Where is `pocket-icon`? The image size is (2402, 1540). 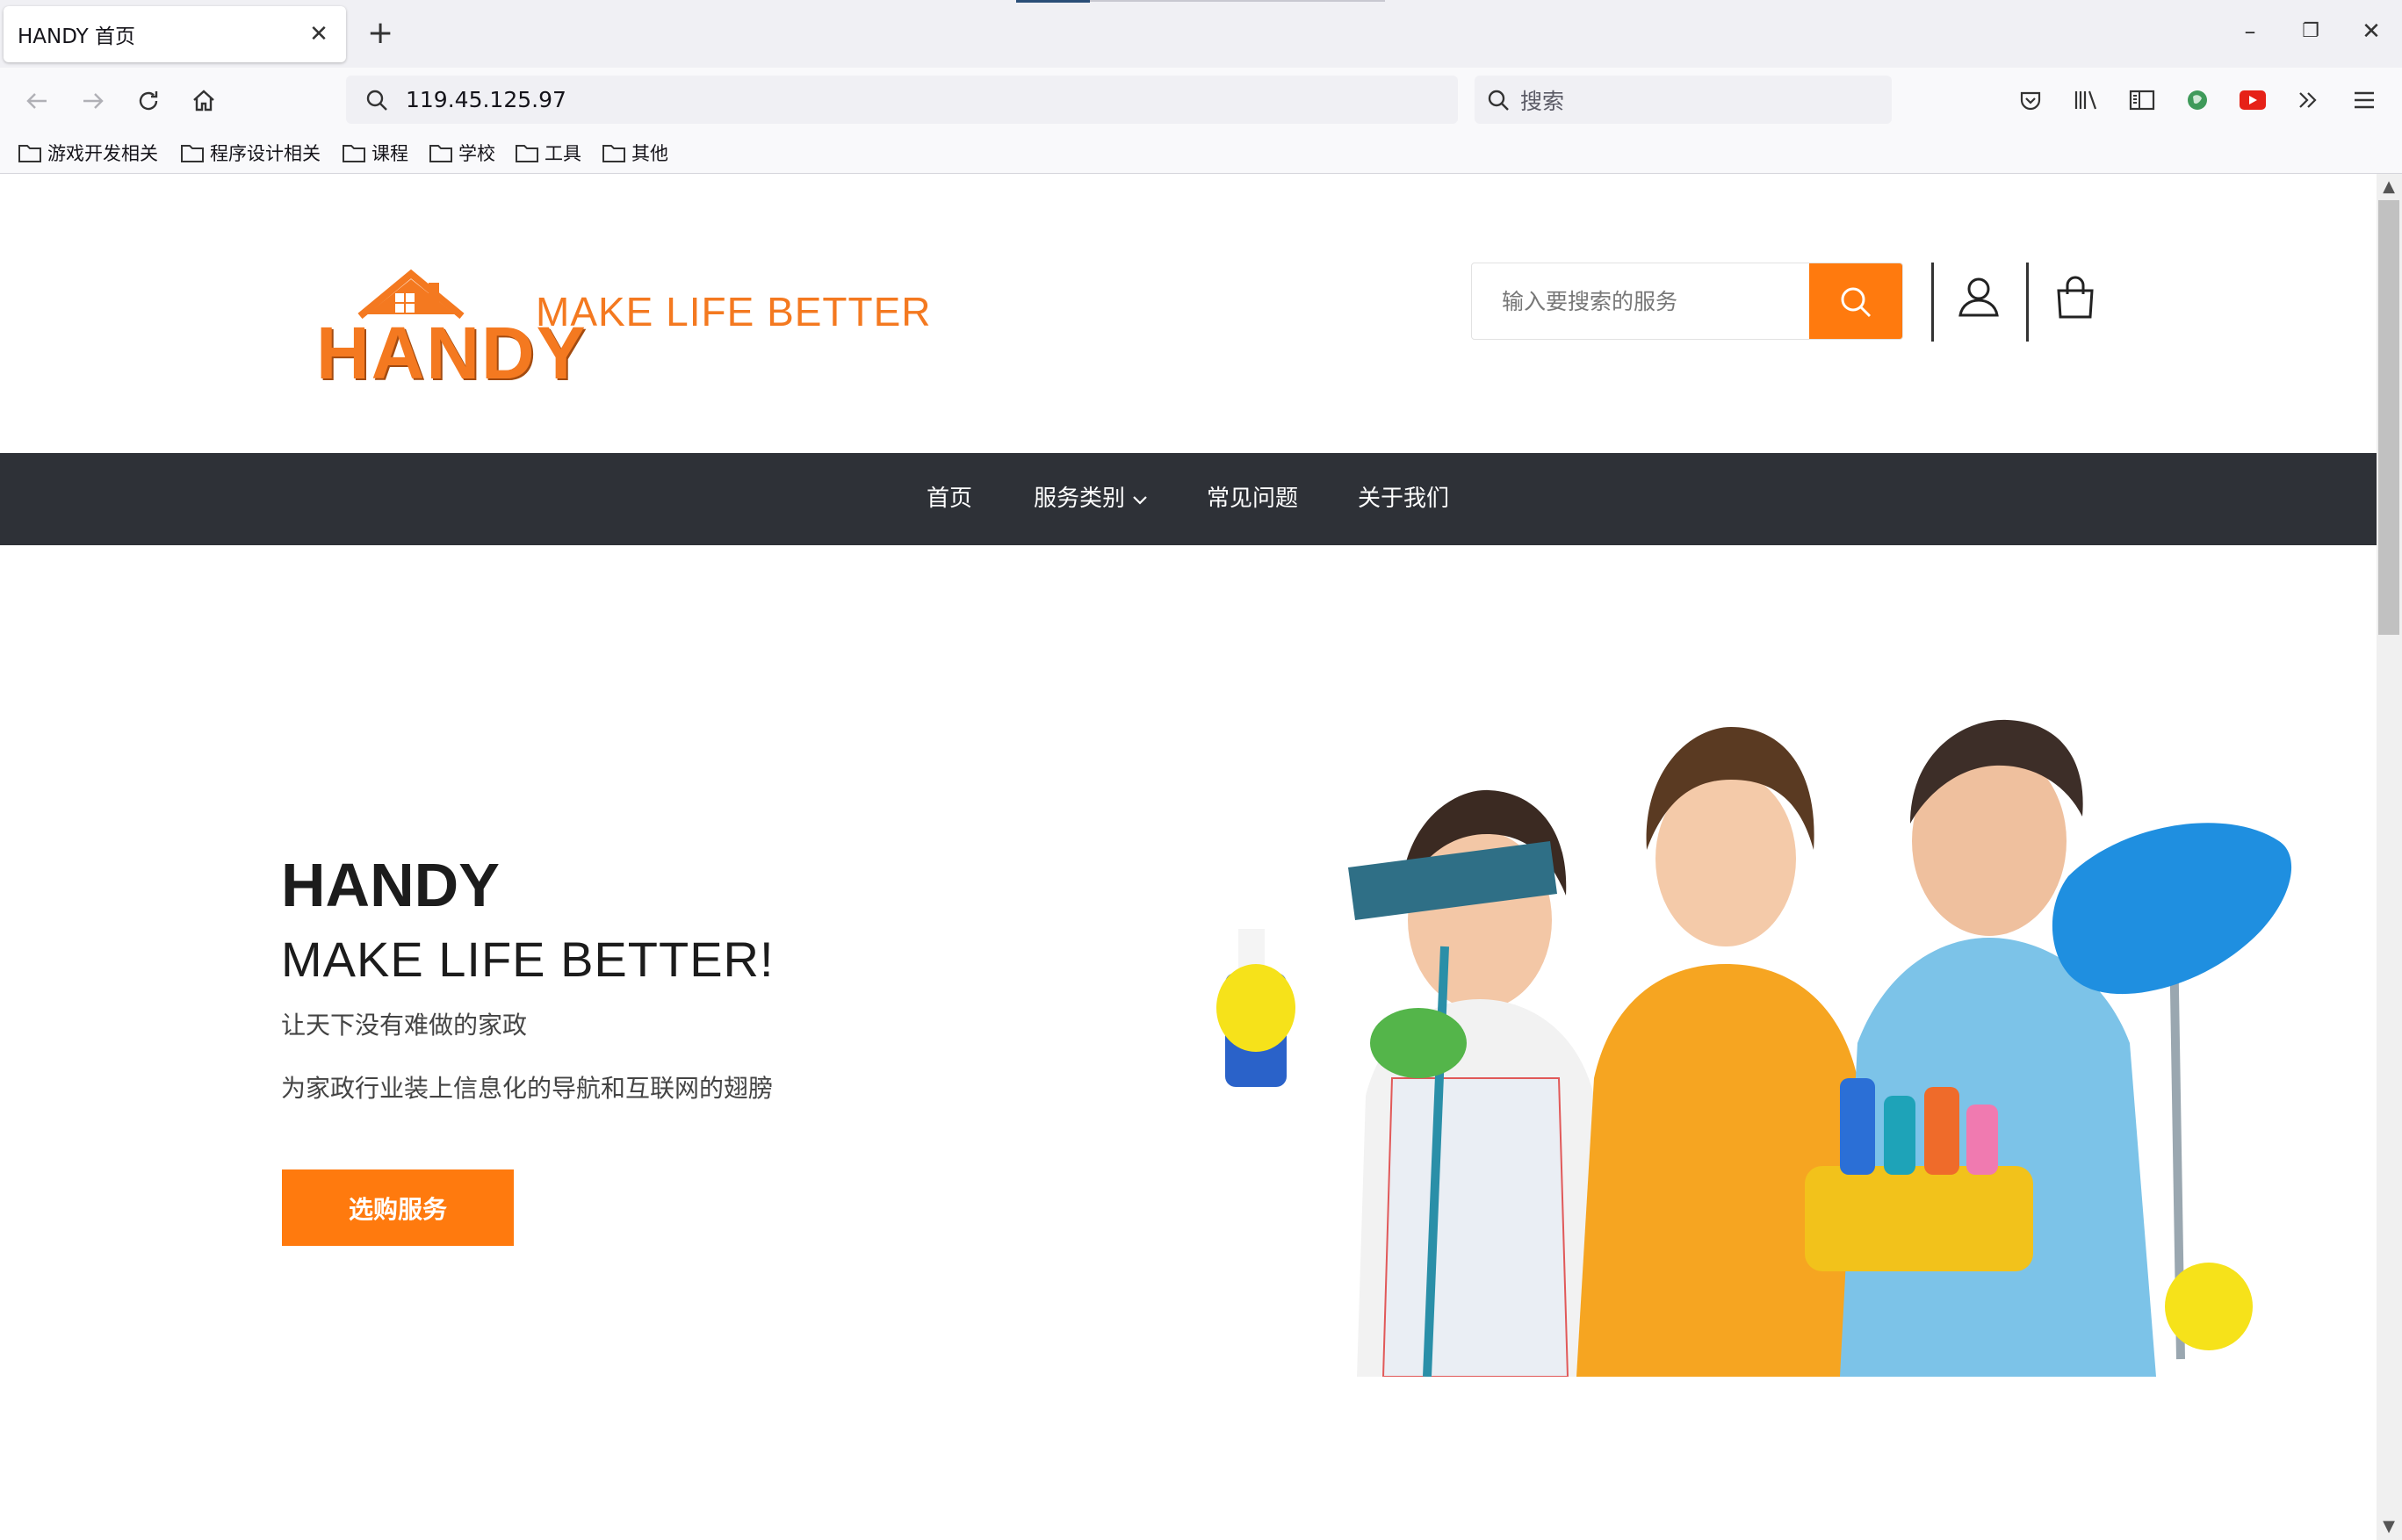
pocket-icon is located at coordinates (2030, 101).